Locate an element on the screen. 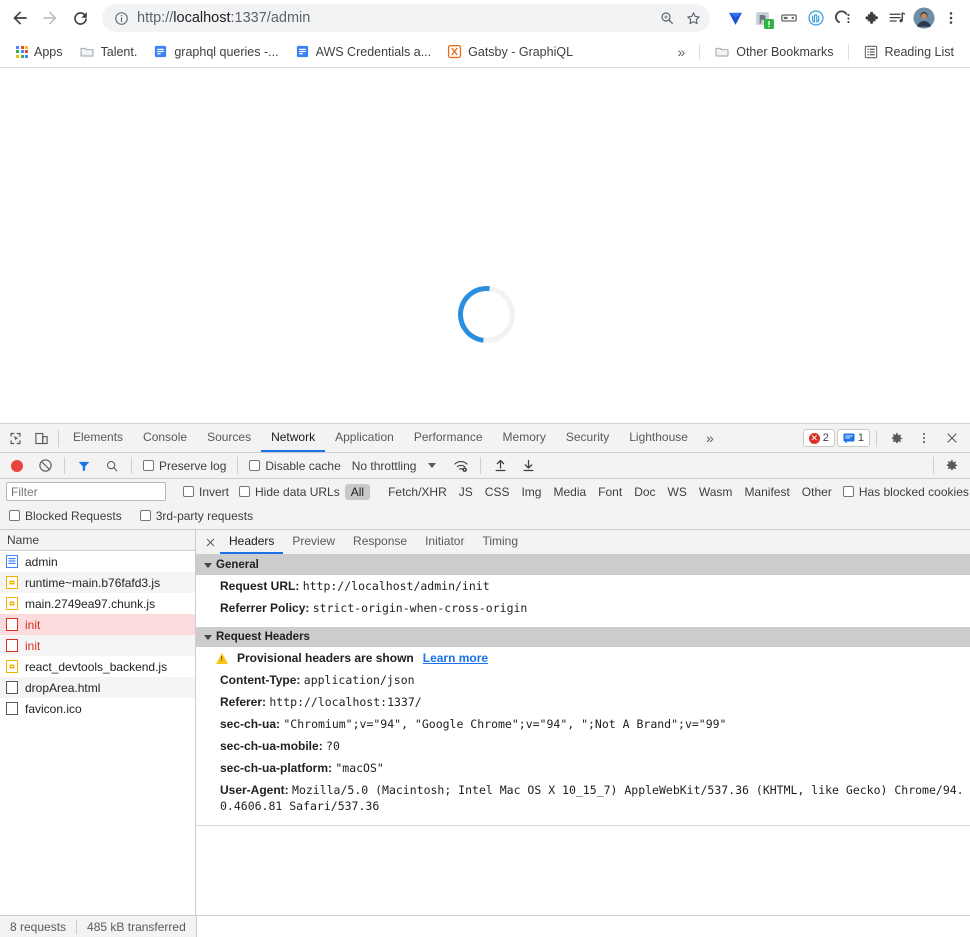 This screenshot has height=937, width=970. filter-input is located at coordinates (86, 491).